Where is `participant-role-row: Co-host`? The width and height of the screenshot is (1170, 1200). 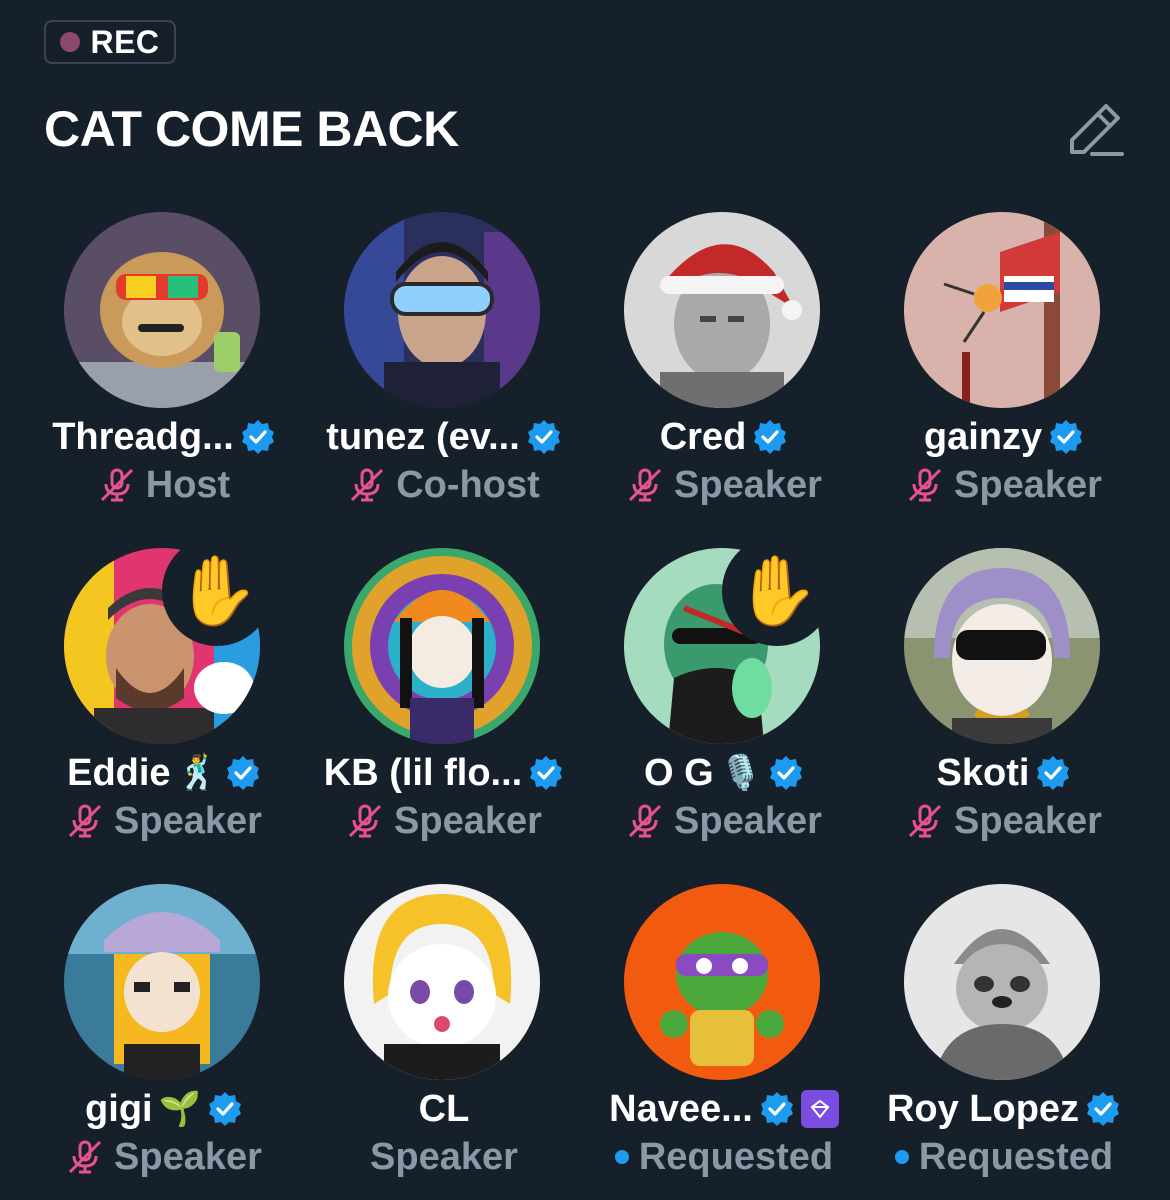
participant-role-row: Co-host is located at coordinates (444, 485).